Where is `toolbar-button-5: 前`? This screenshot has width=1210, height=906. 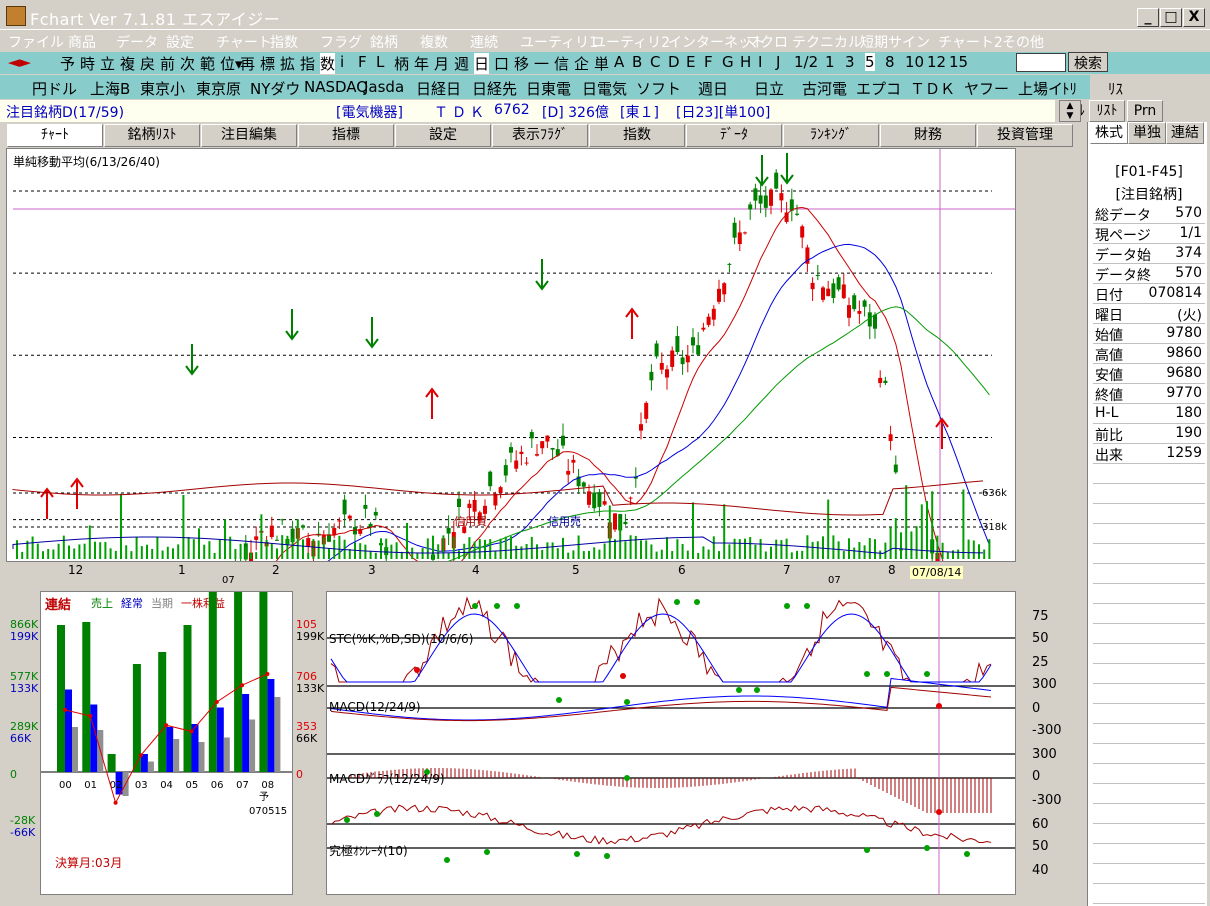
toolbar-button-5: 前 is located at coordinates (167, 63).